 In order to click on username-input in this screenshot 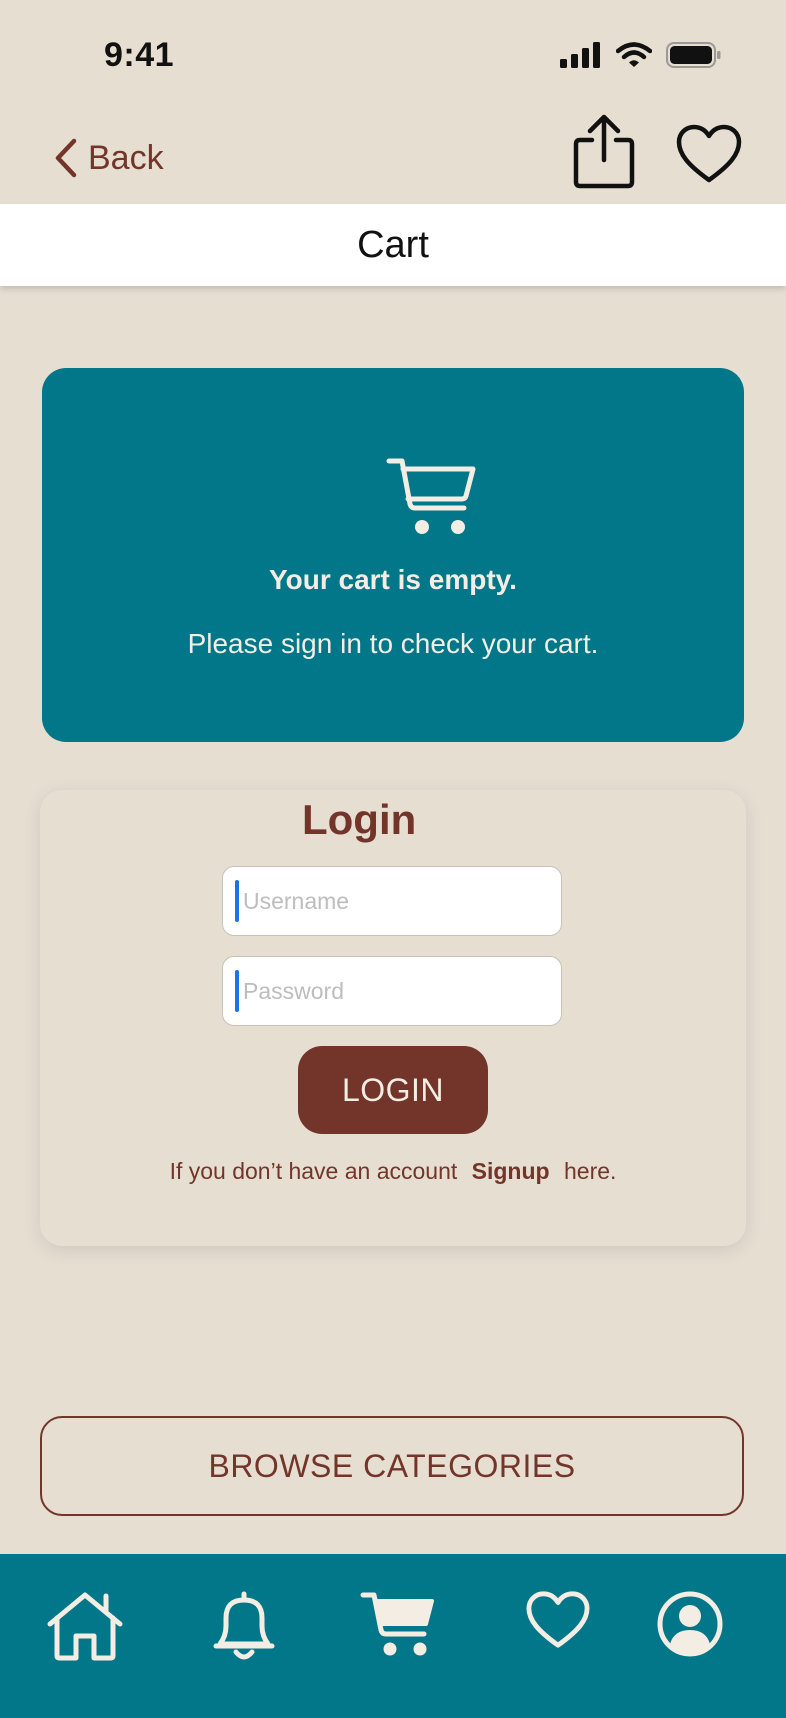, I will do `click(393, 901)`.